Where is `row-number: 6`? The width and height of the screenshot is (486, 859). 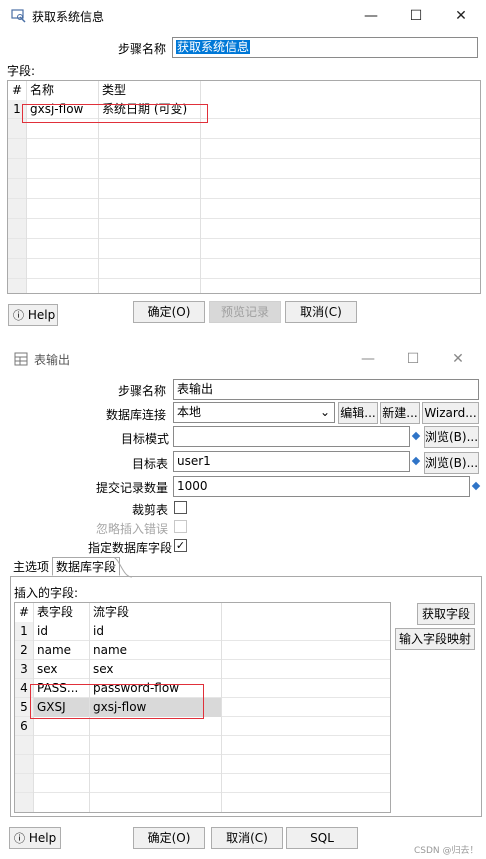
row-number: 6 is located at coordinates (24, 726).